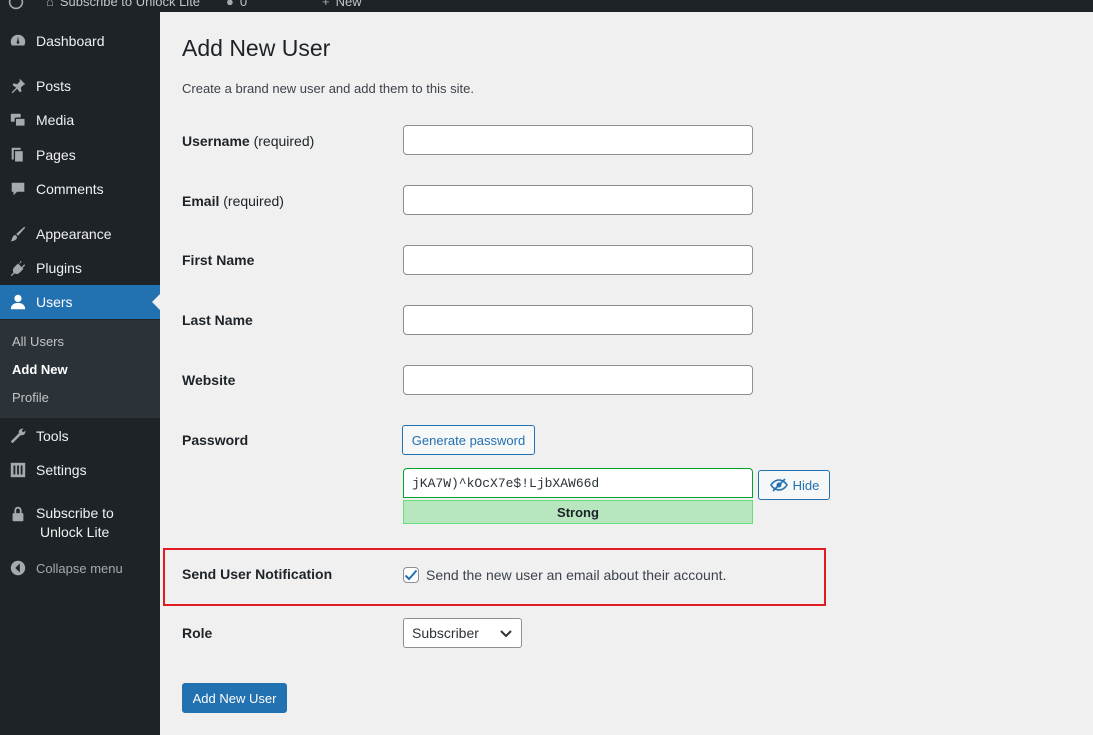 This screenshot has height=735, width=1093. Describe the element at coordinates (52, 435) in the screenshot. I see `sidebar-item-label: Tools` at that location.